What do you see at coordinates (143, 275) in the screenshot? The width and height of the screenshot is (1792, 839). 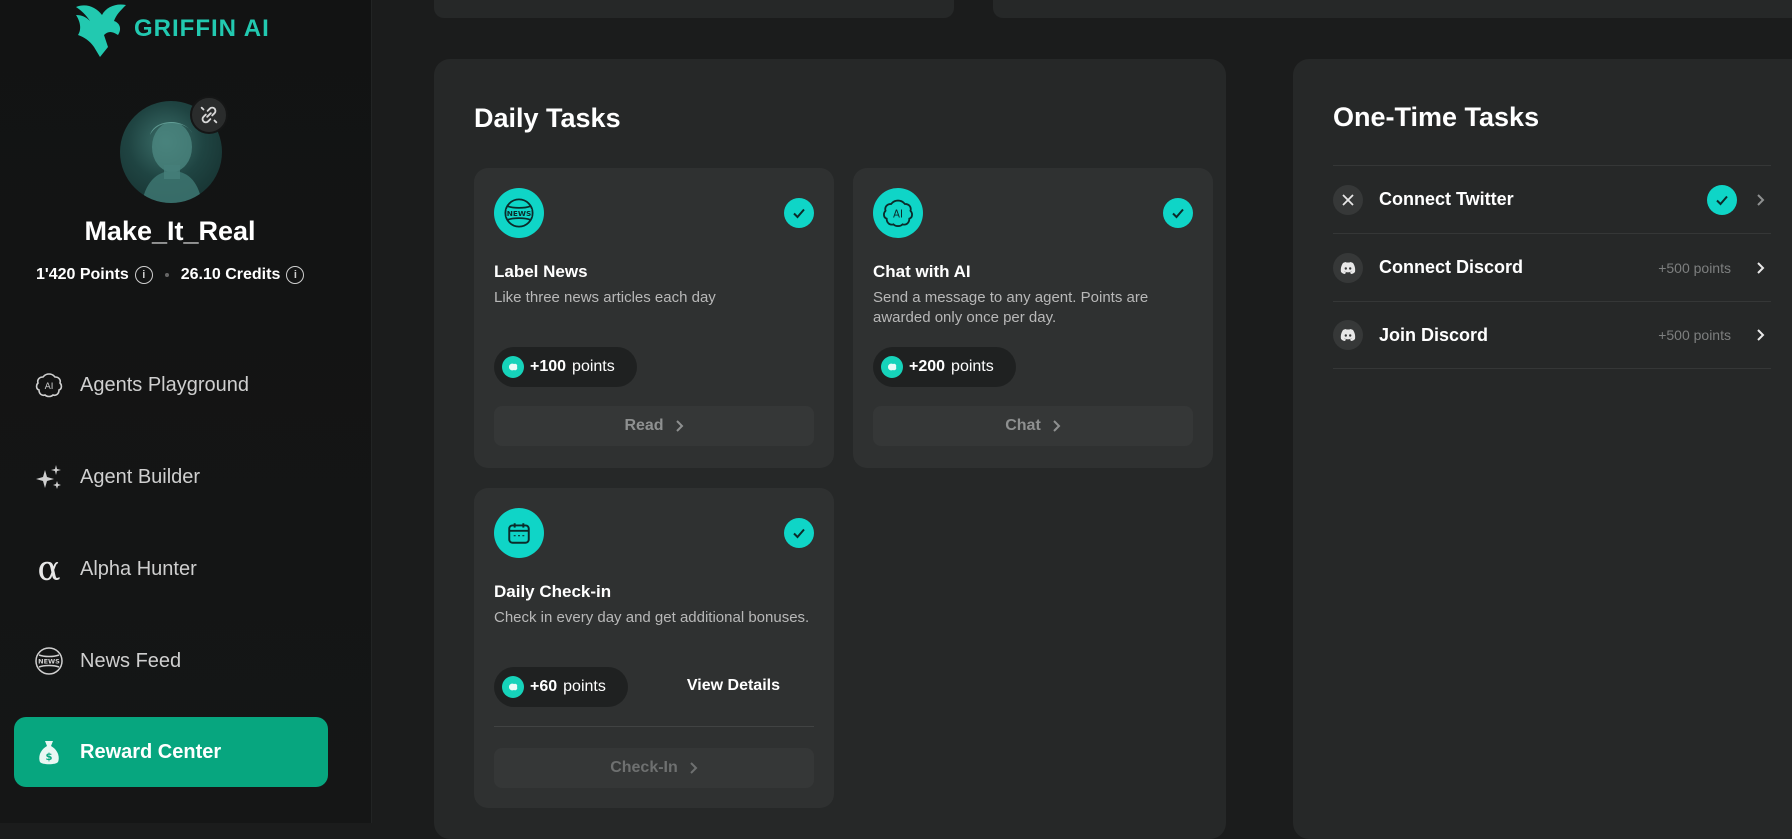 I see `points-info-icon: i` at bounding box center [143, 275].